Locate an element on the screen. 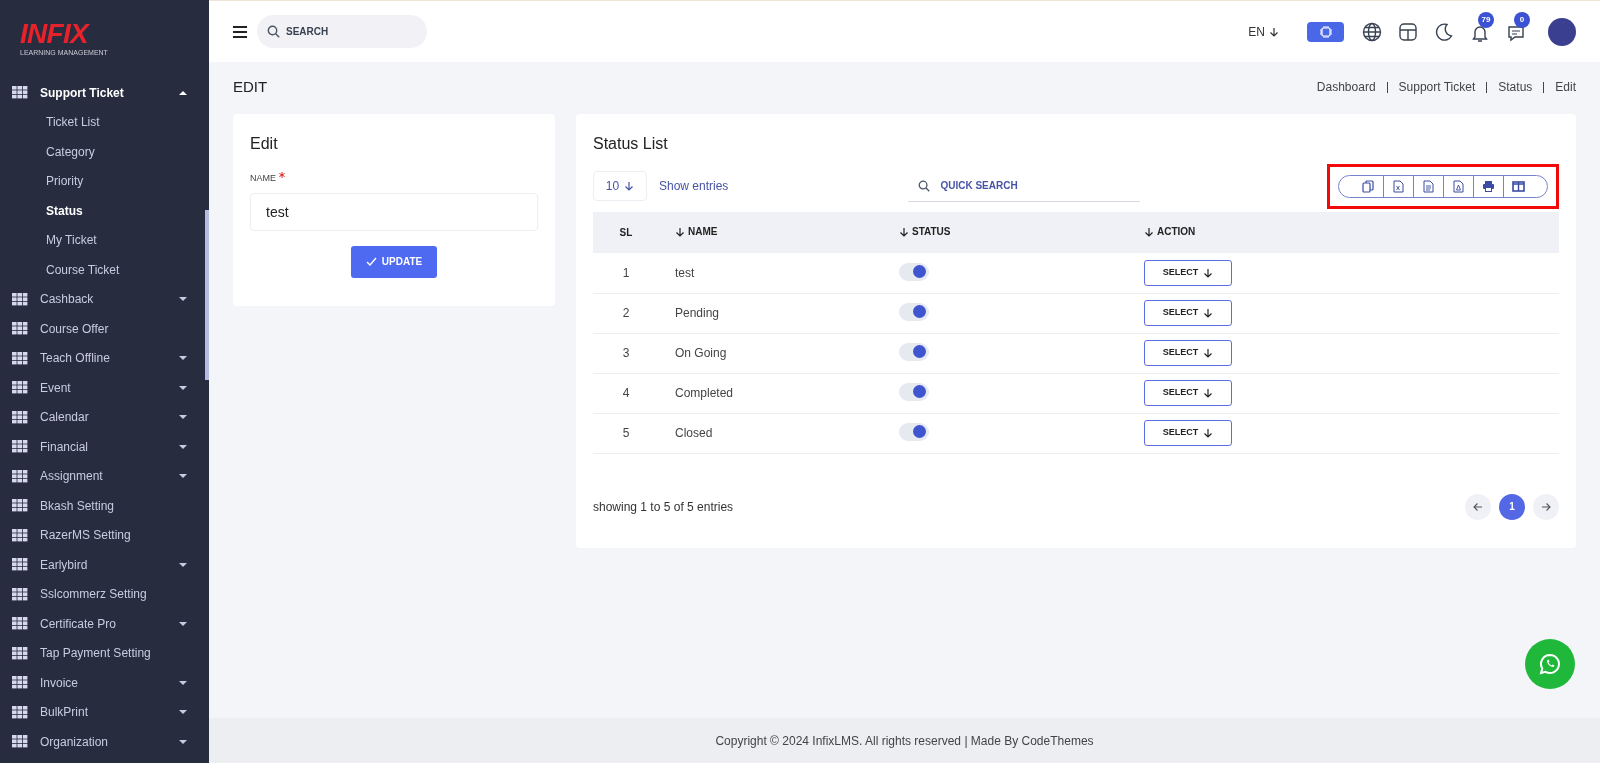 This screenshot has height=763, width=1600. pdf-file-icon is located at coordinates (1458, 186).